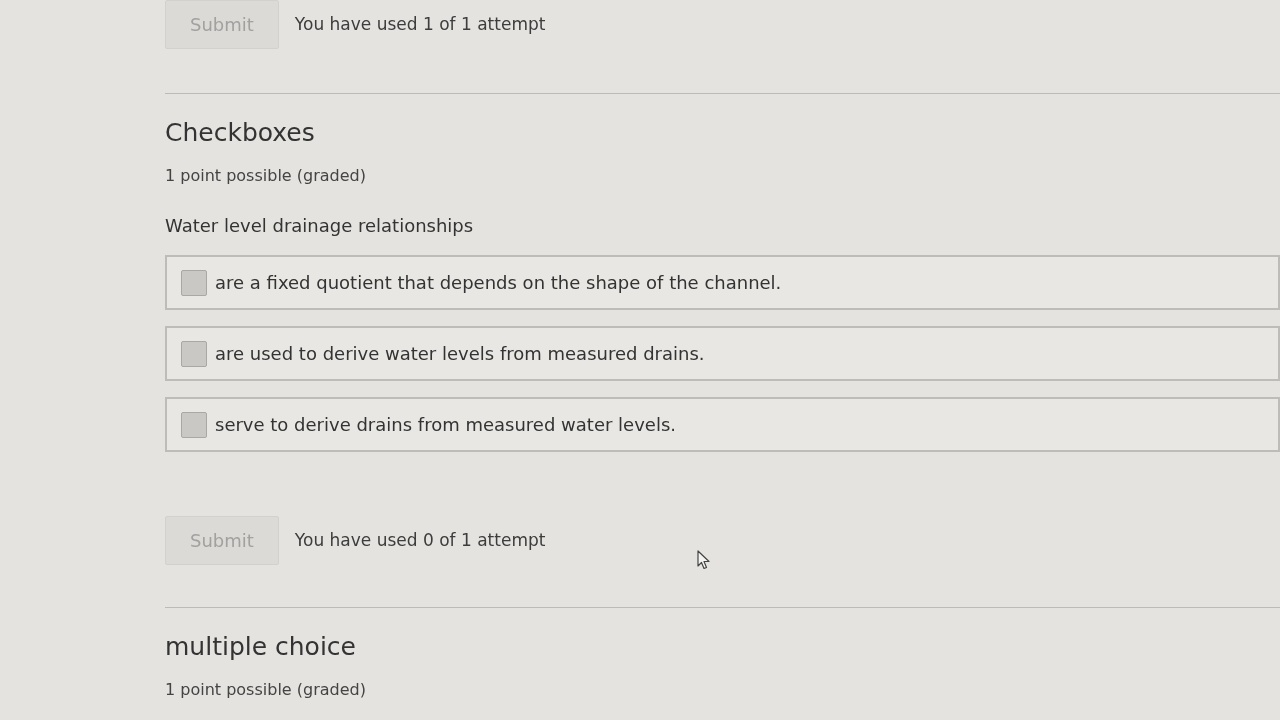 This screenshot has height=720, width=1280. I want to click on pointer-icon, so click(703, 560).